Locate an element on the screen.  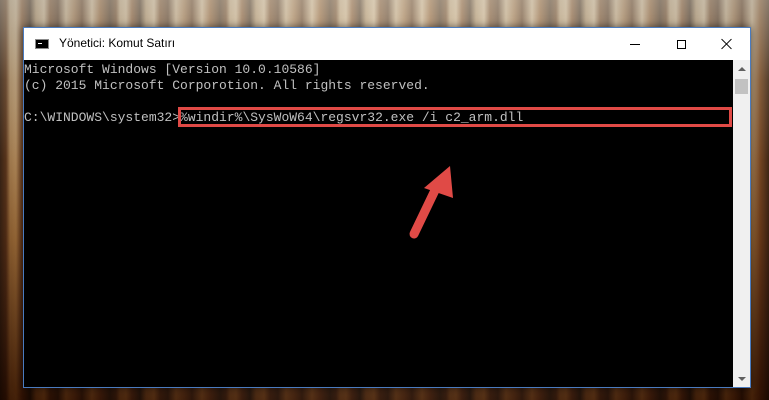
maximize-icon is located at coordinates (681, 44).